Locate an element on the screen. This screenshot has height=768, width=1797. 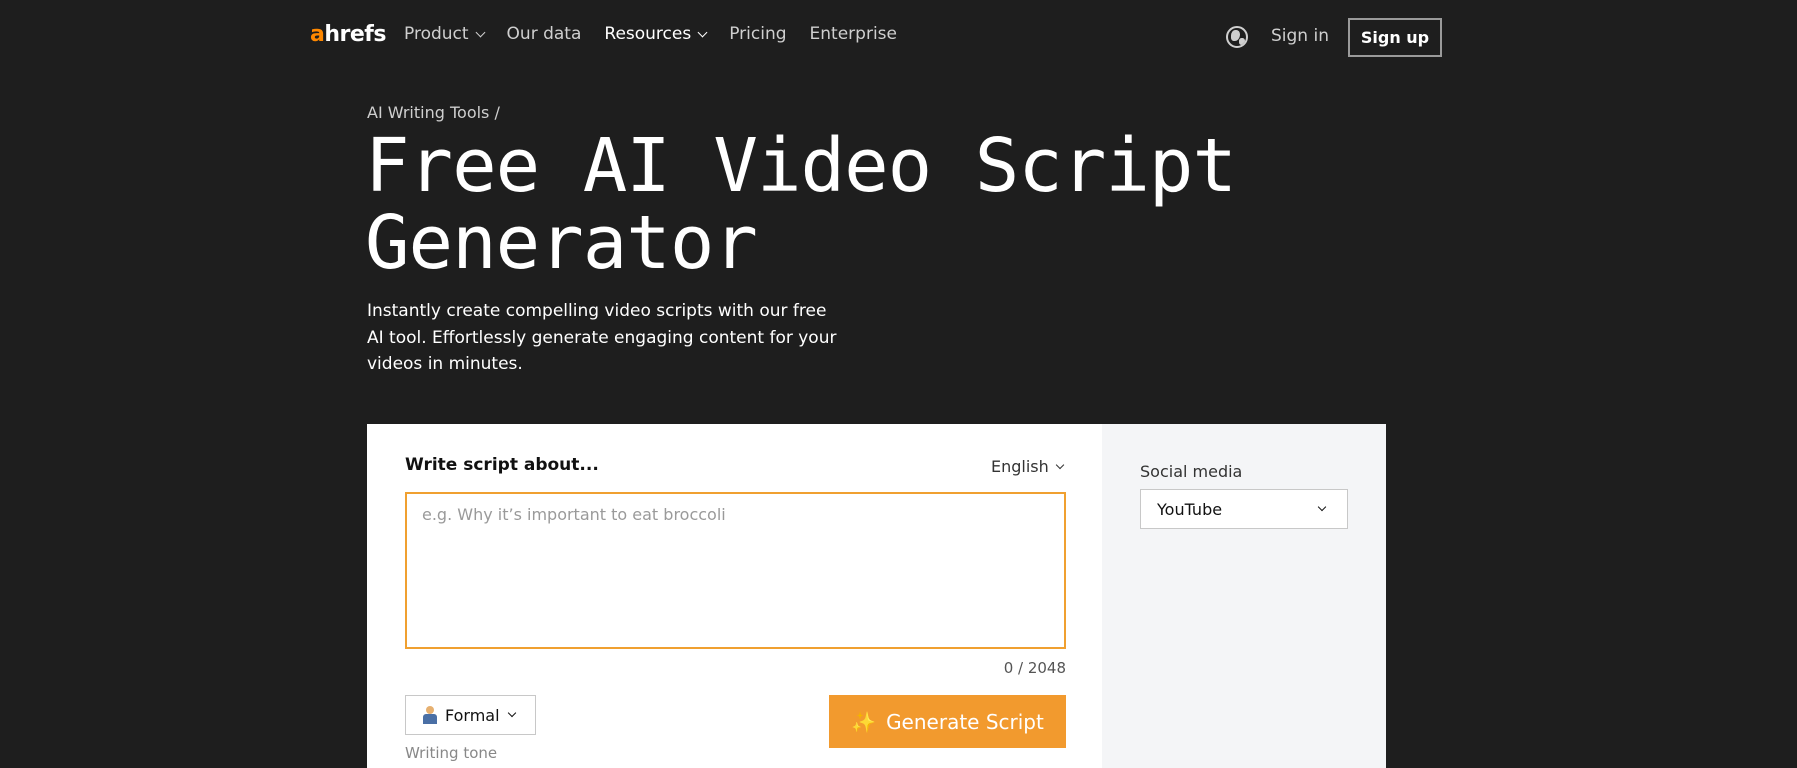
globe-icon is located at coordinates (1237, 37).